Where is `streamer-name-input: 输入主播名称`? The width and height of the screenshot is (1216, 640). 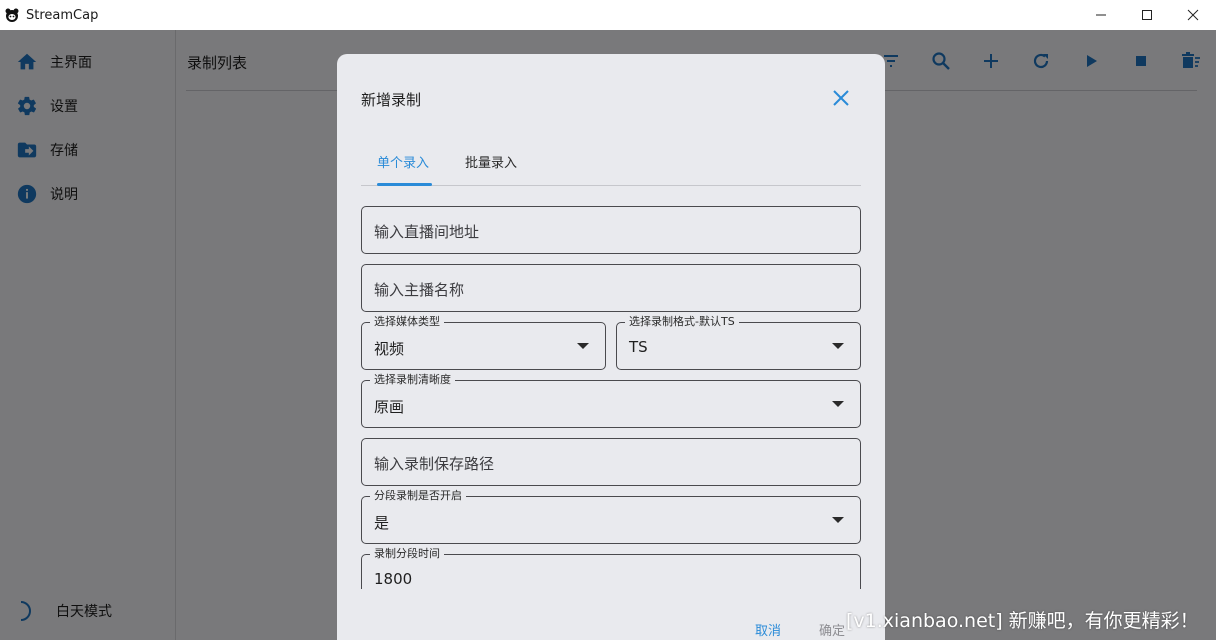
streamer-name-input: 输入主播名称 is located at coordinates (611, 288).